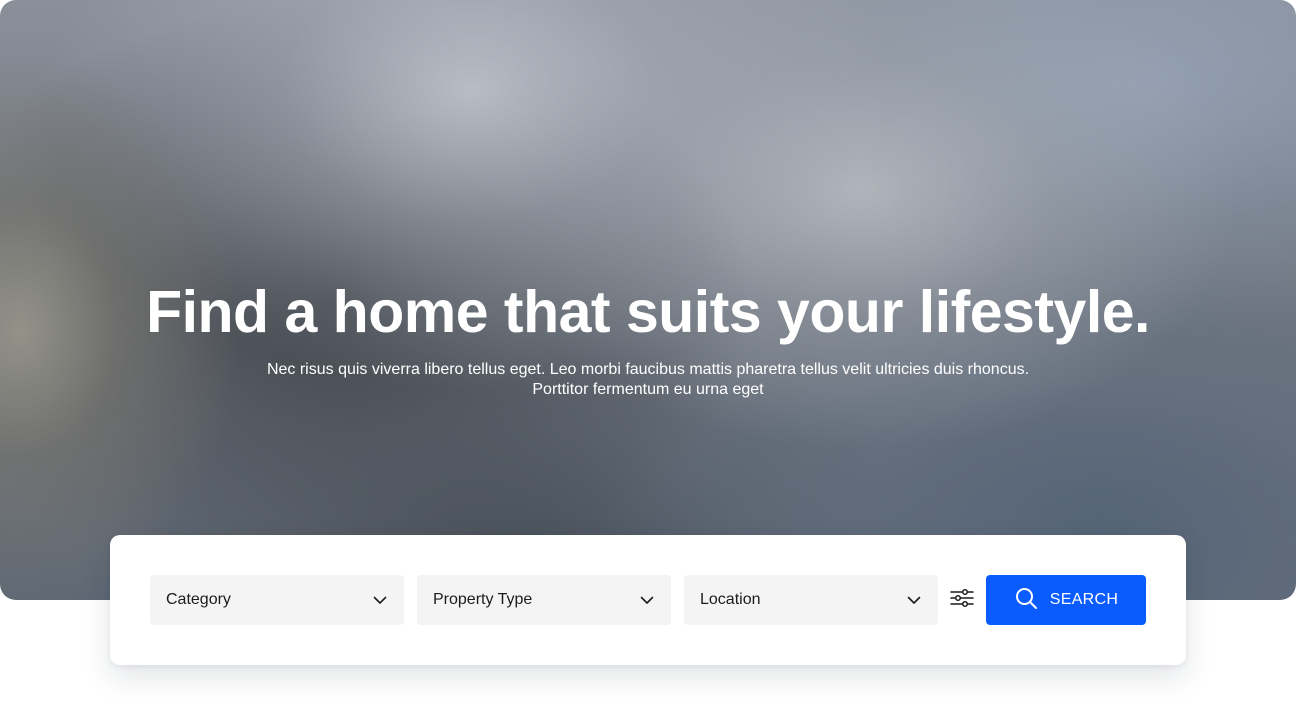 The width and height of the screenshot is (1296, 725). I want to click on property-type-select-label: Property Type, so click(483, 599).